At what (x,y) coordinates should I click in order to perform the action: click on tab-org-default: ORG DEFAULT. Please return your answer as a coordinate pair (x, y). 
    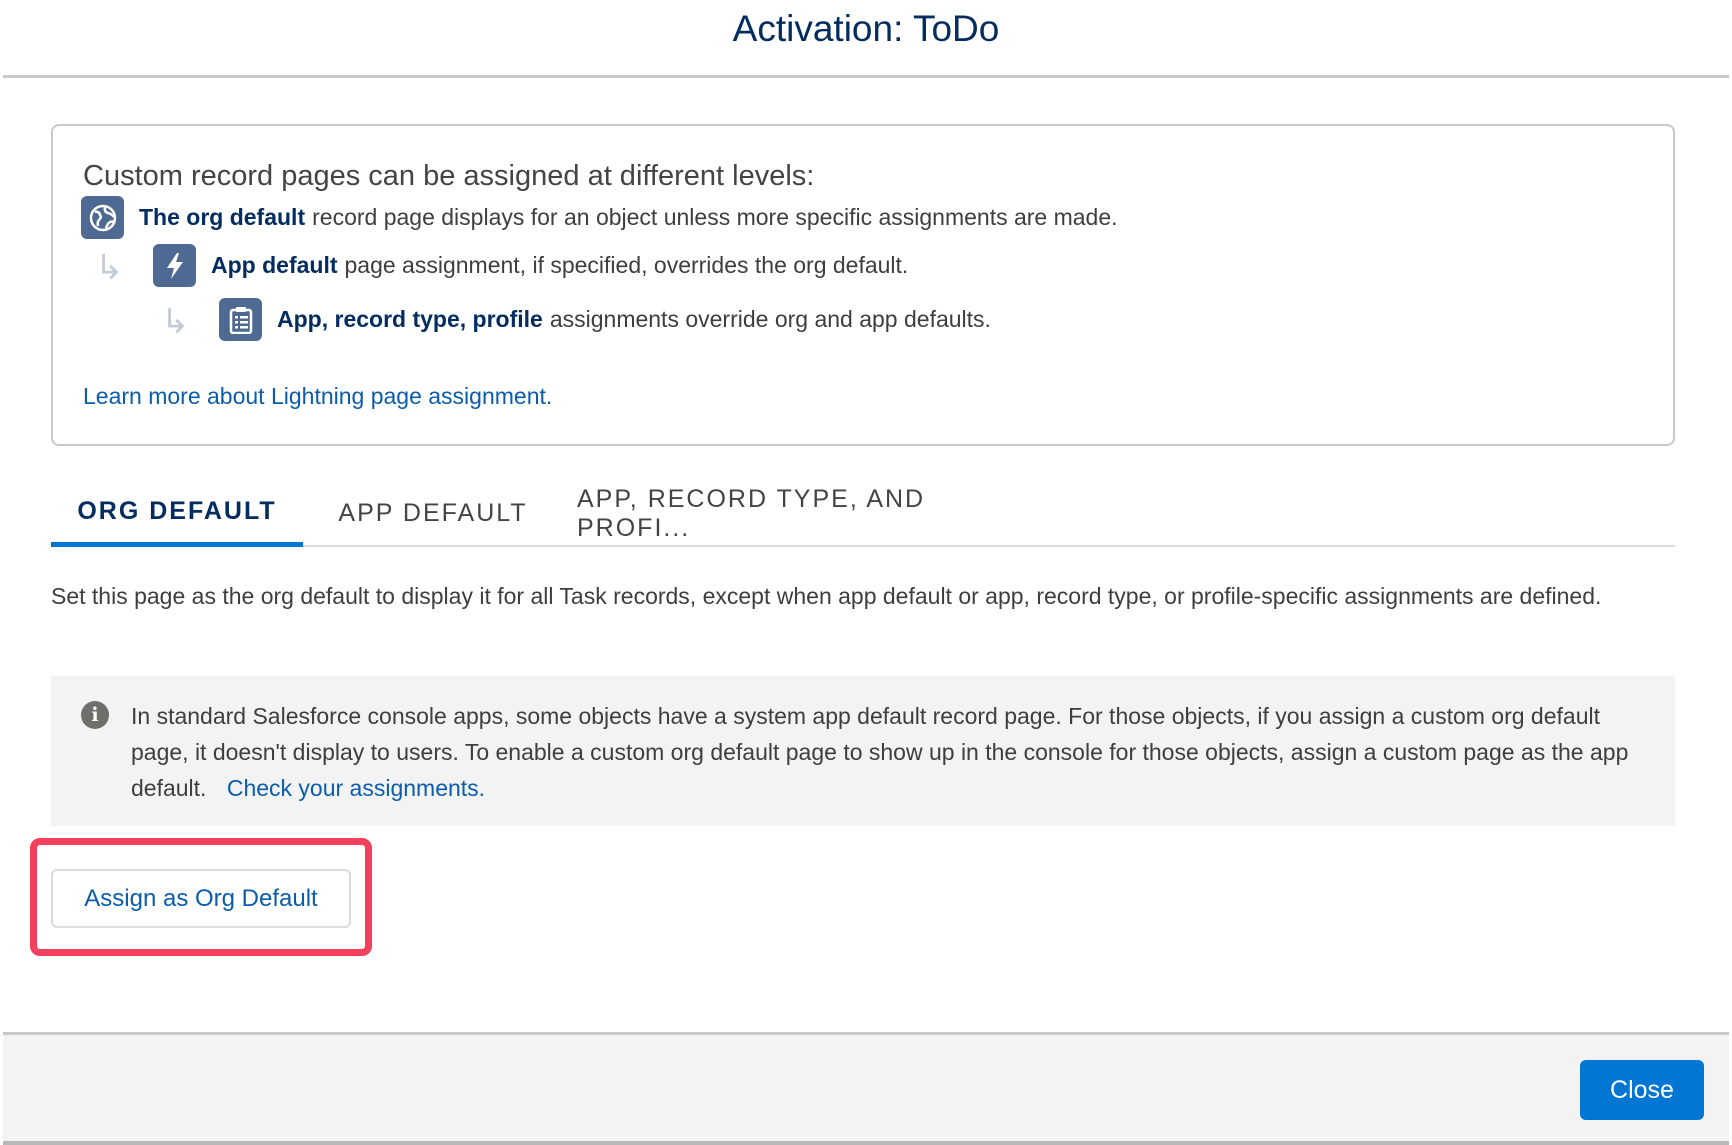
    Looking at the image, I should click on (177, 513).